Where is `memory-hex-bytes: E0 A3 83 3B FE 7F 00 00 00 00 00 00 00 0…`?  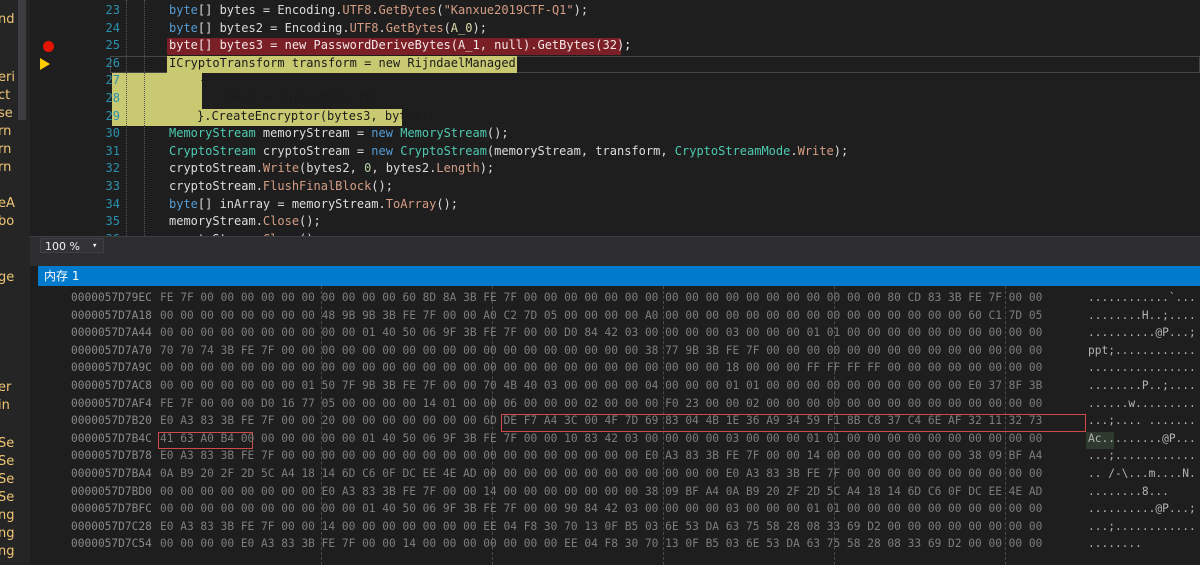 memory-hex-bytes: E0 A3 83 3B FE 7F 00 00 00 00 00 00 00 0… is located at coordinates (601, 455).